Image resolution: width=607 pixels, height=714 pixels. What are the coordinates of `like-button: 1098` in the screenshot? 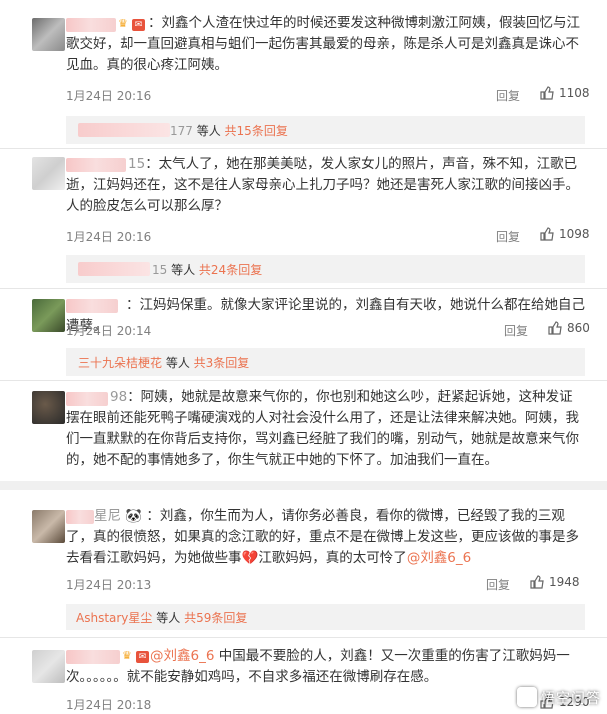 It's located at (565, 234).